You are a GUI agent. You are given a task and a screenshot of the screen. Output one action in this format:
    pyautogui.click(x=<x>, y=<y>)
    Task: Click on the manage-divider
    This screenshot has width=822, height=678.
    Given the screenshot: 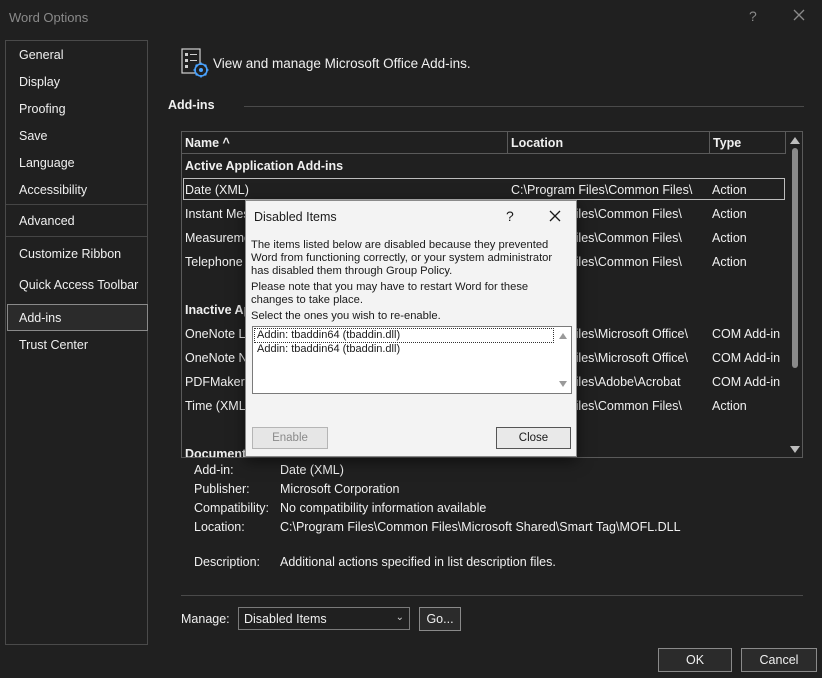 What is the action you would take?
    pyautogui.click(x=492, y=595)
    